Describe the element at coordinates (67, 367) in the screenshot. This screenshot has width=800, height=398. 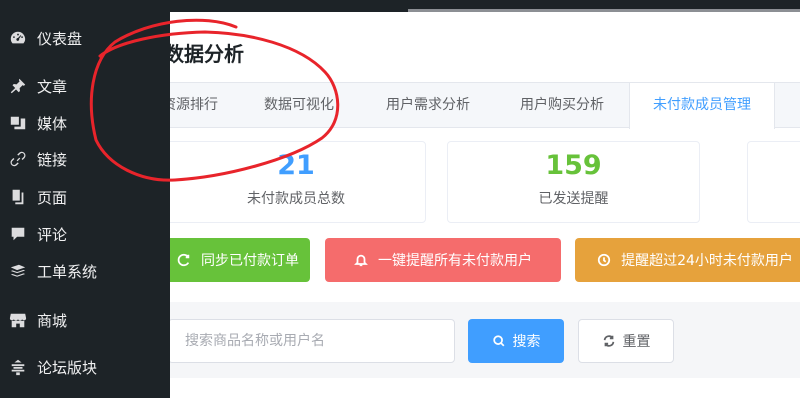
I see `sidebar-item-label: 论坛版块` at that location.